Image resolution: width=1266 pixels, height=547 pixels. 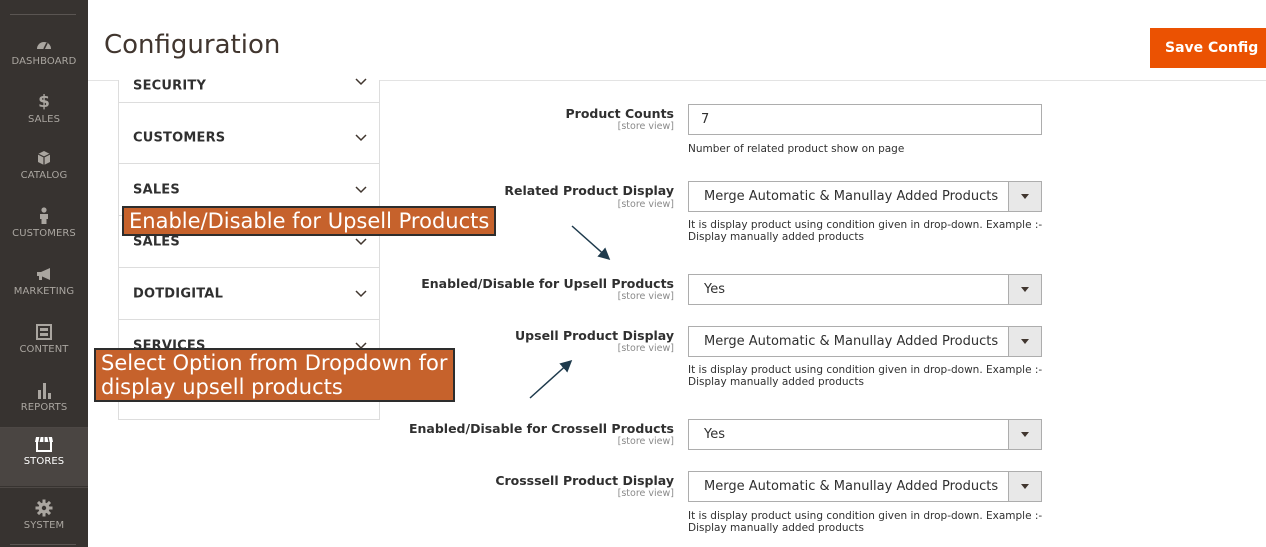 I want to click on nav-label: SYSTEM, so click(x=44, y=525).